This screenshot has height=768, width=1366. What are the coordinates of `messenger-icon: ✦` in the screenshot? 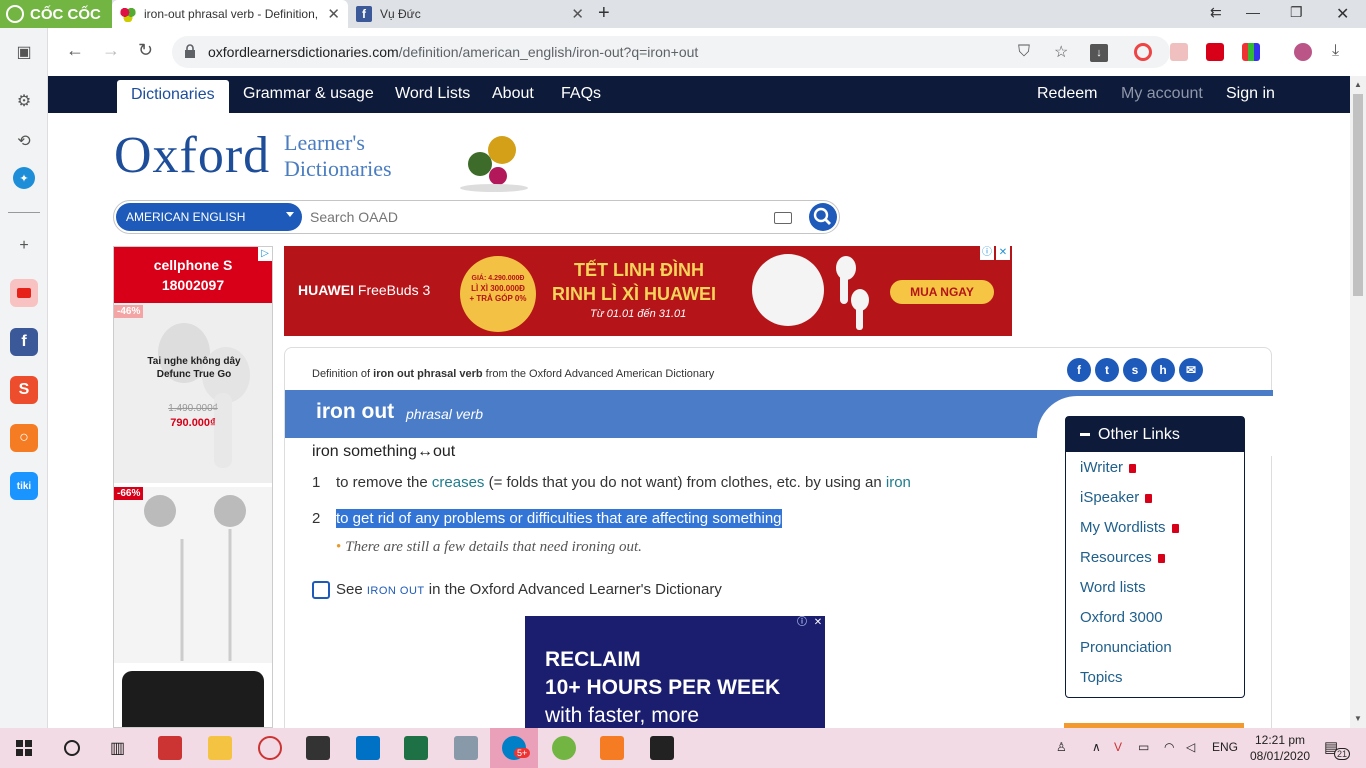 It's located at (24, 178).